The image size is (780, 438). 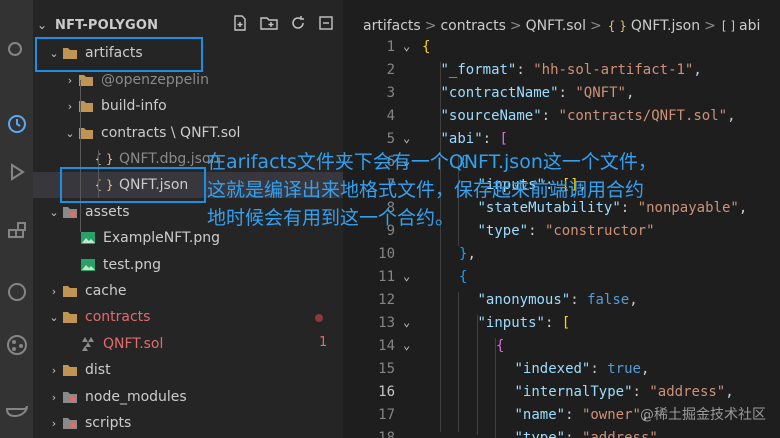 I want to click on code-line: 12 "anonymous": false,, so click(x=561, y=303).